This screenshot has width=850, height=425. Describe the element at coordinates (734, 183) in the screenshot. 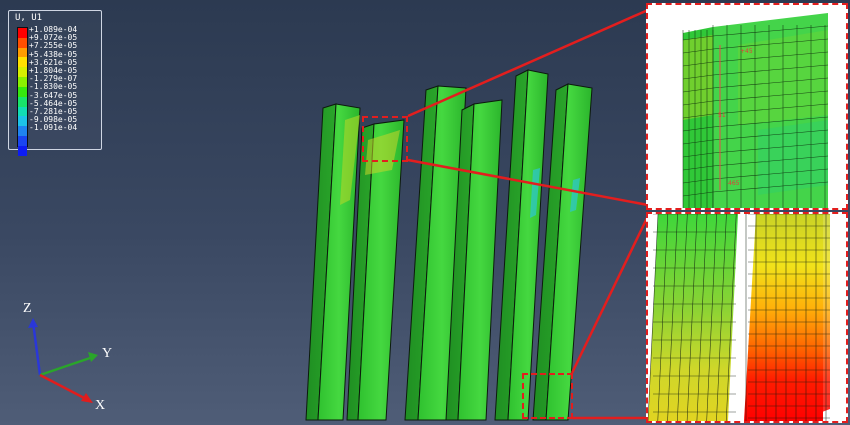

I see `marker-label-3: 465` at that location.